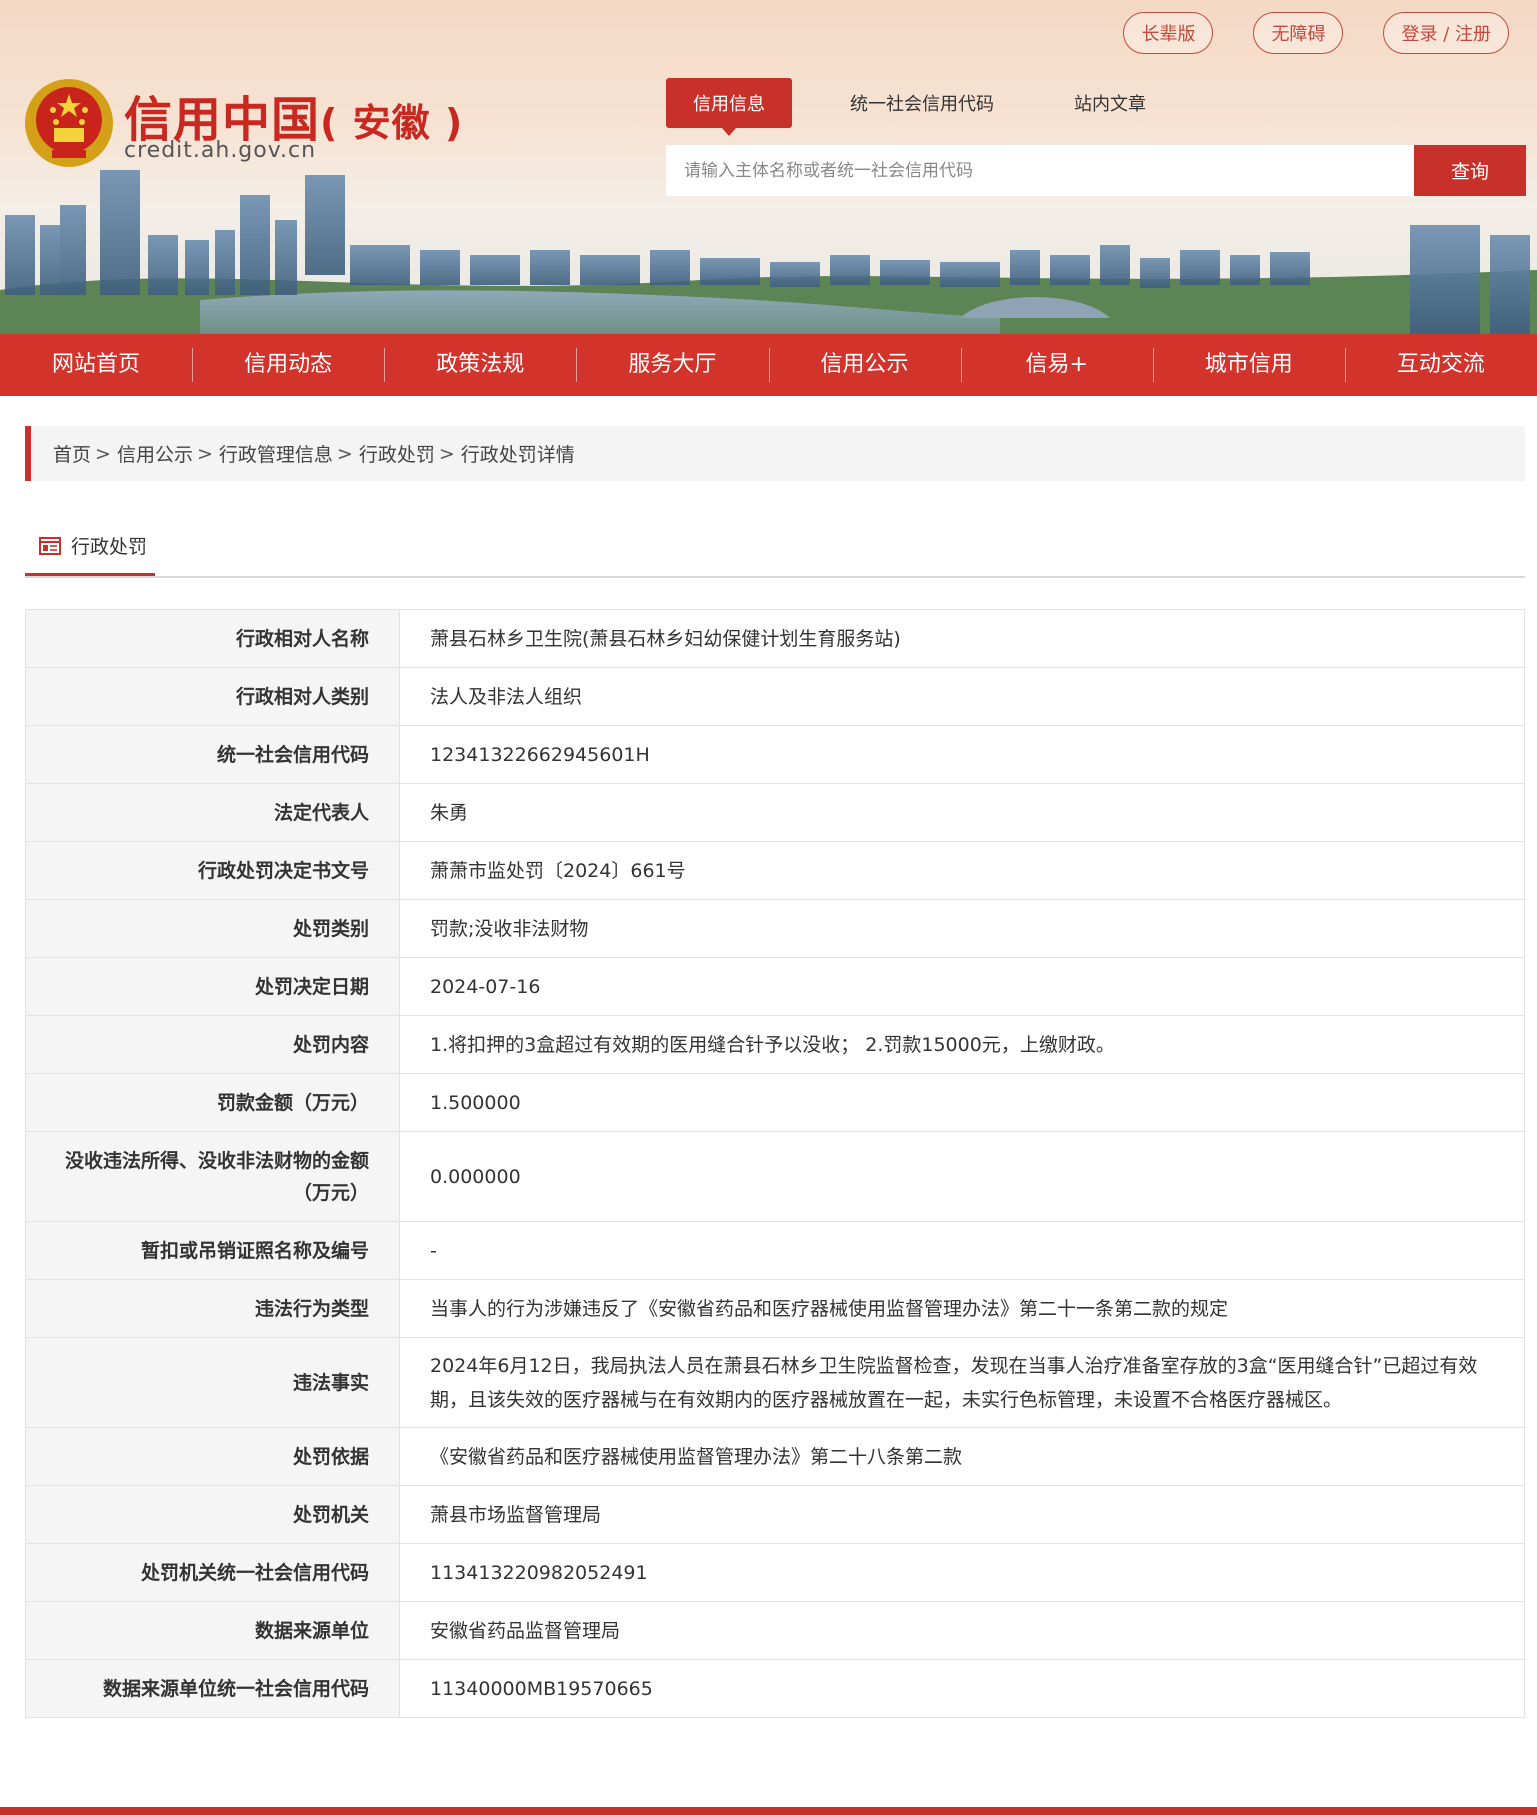 This screenshot has width=1537, height=1815. What do you see at coordinates (276, 453) in the screenshot?
I see `breadcrumb-admin-info: 行政管理信息` at bounding box center [276, 453].